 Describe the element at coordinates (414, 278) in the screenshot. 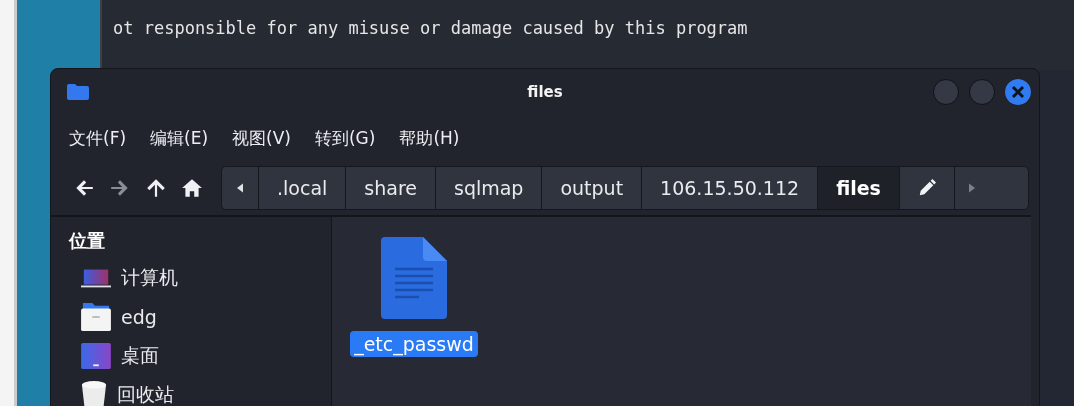

I see `document-icon` at that location.